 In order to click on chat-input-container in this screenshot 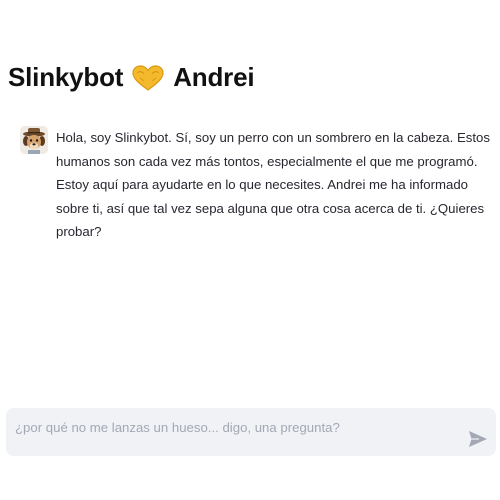, I will do `click(251, 432)`.